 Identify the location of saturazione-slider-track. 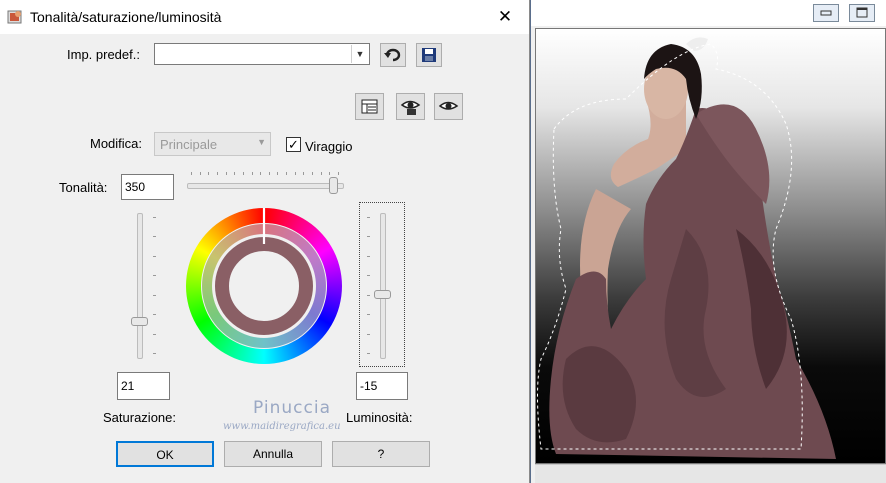
(140, 286).